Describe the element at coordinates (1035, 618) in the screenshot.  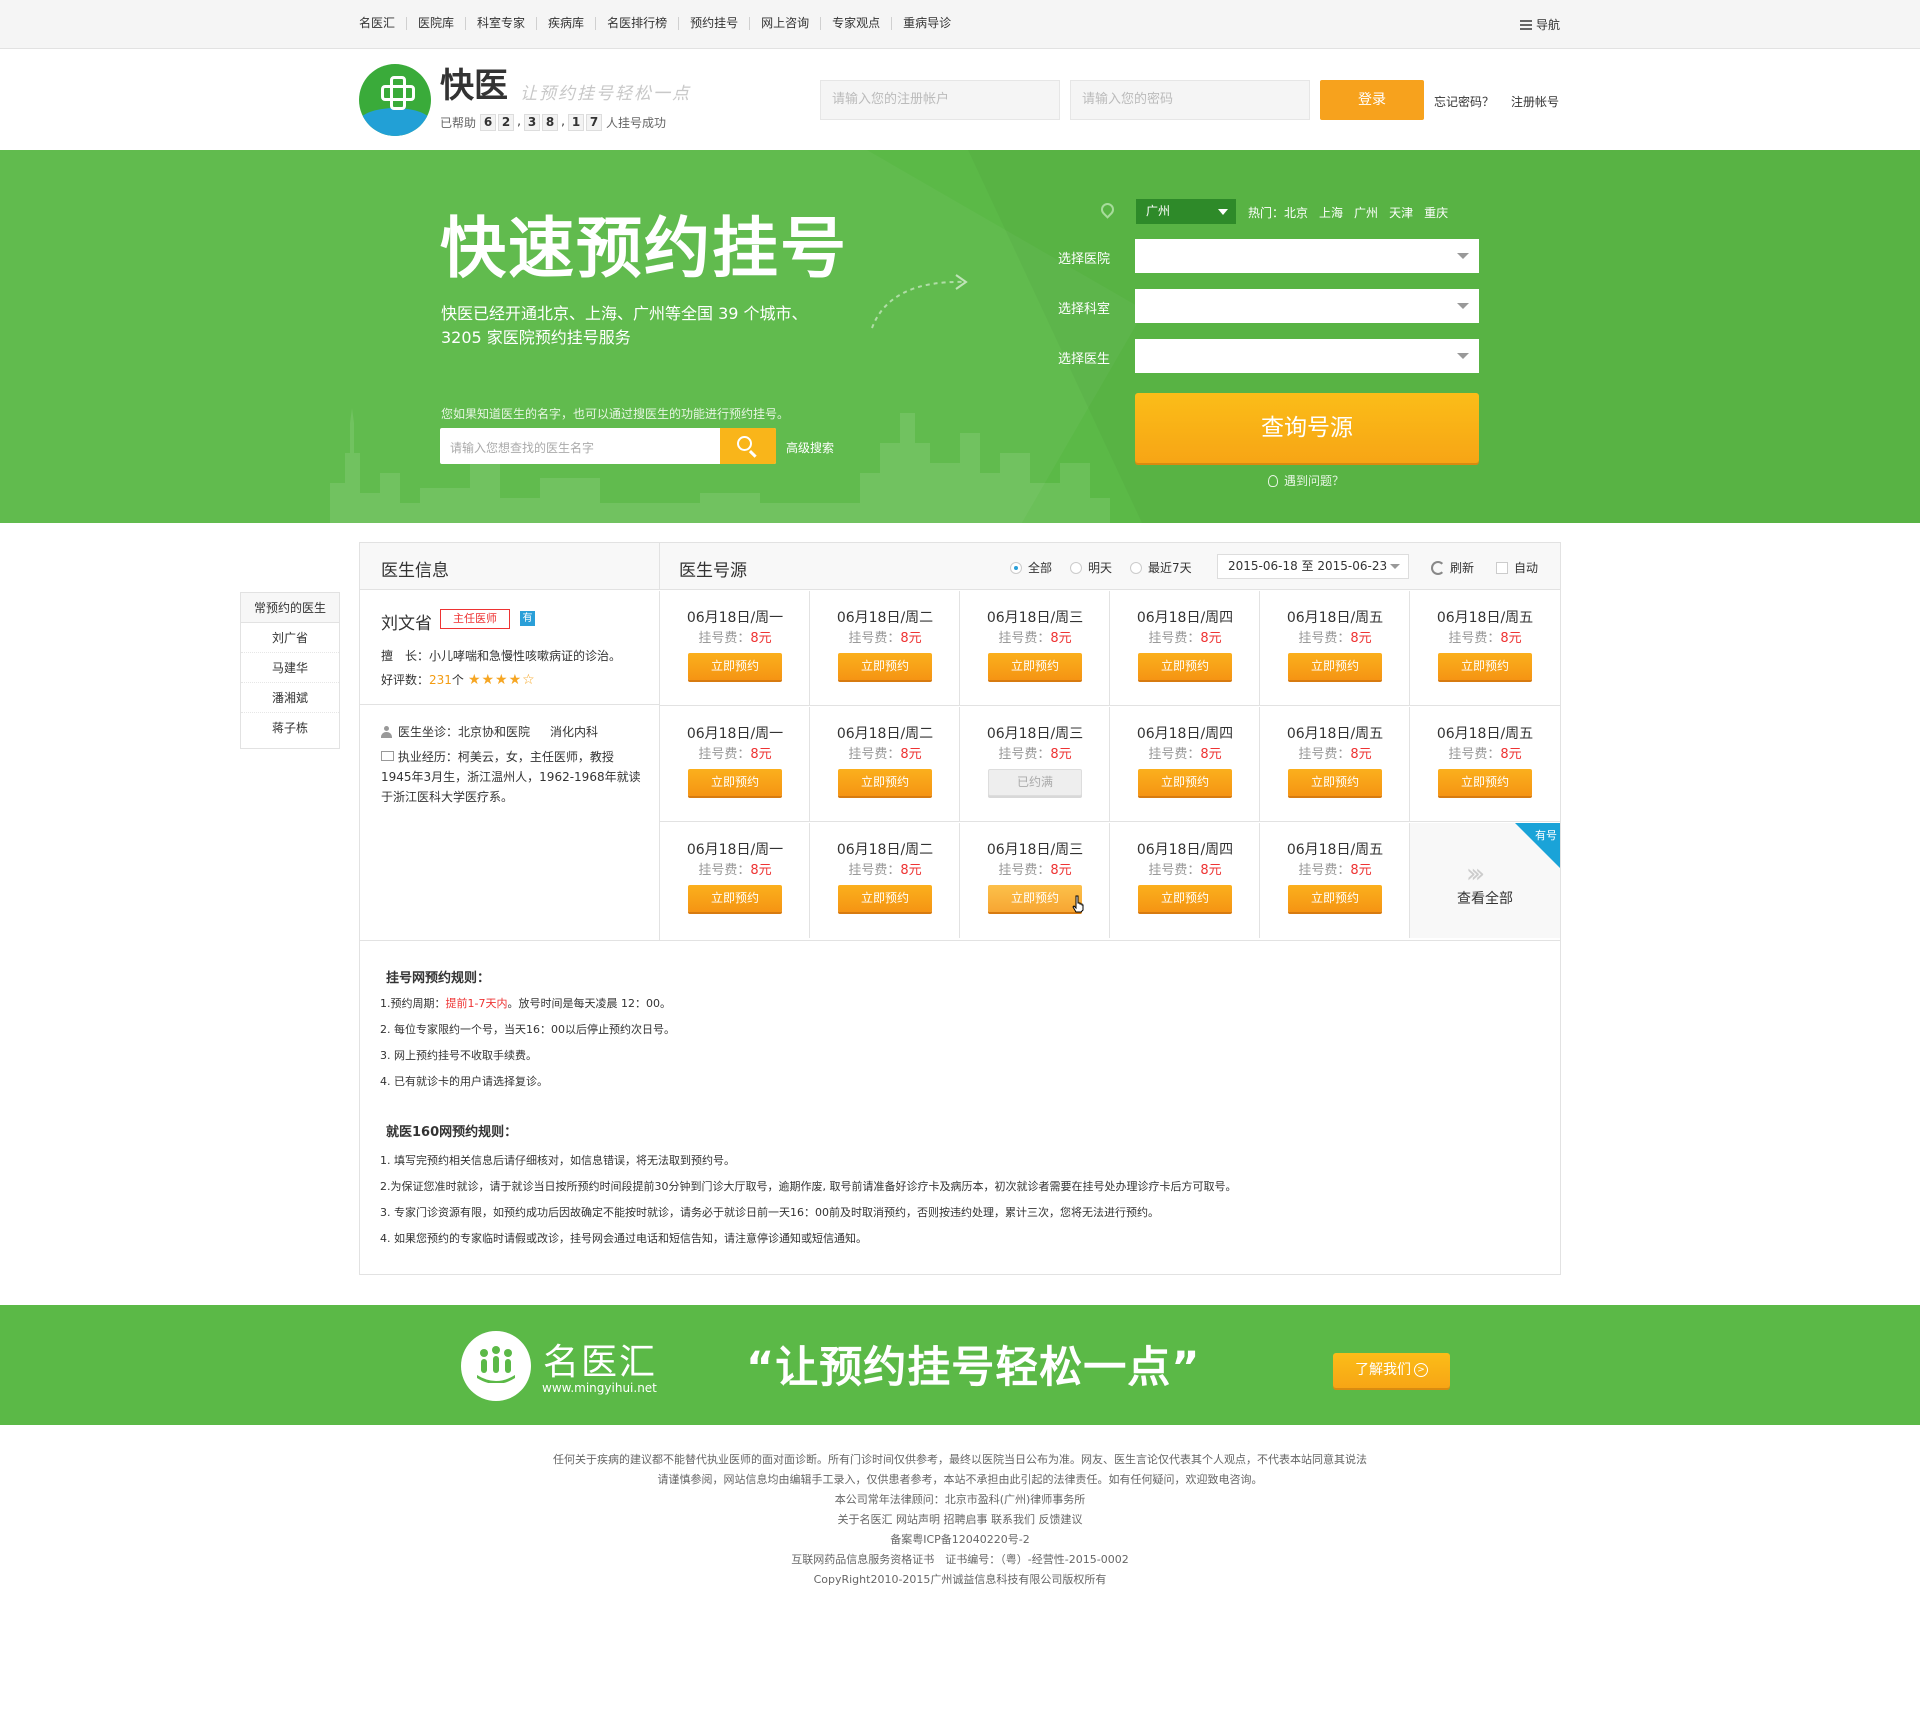
I see `schedule-date: 06月18日/周三` at that location.